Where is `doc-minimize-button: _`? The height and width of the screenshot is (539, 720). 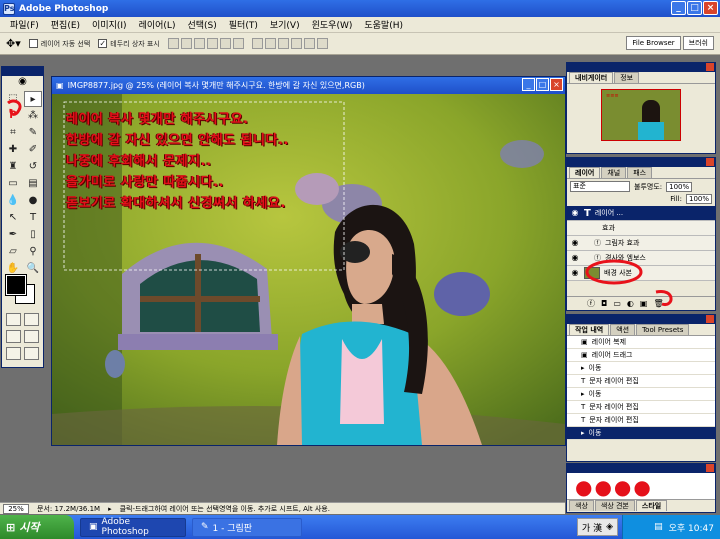
doc-minimize-button: _ is located at coordinates (528, 84).